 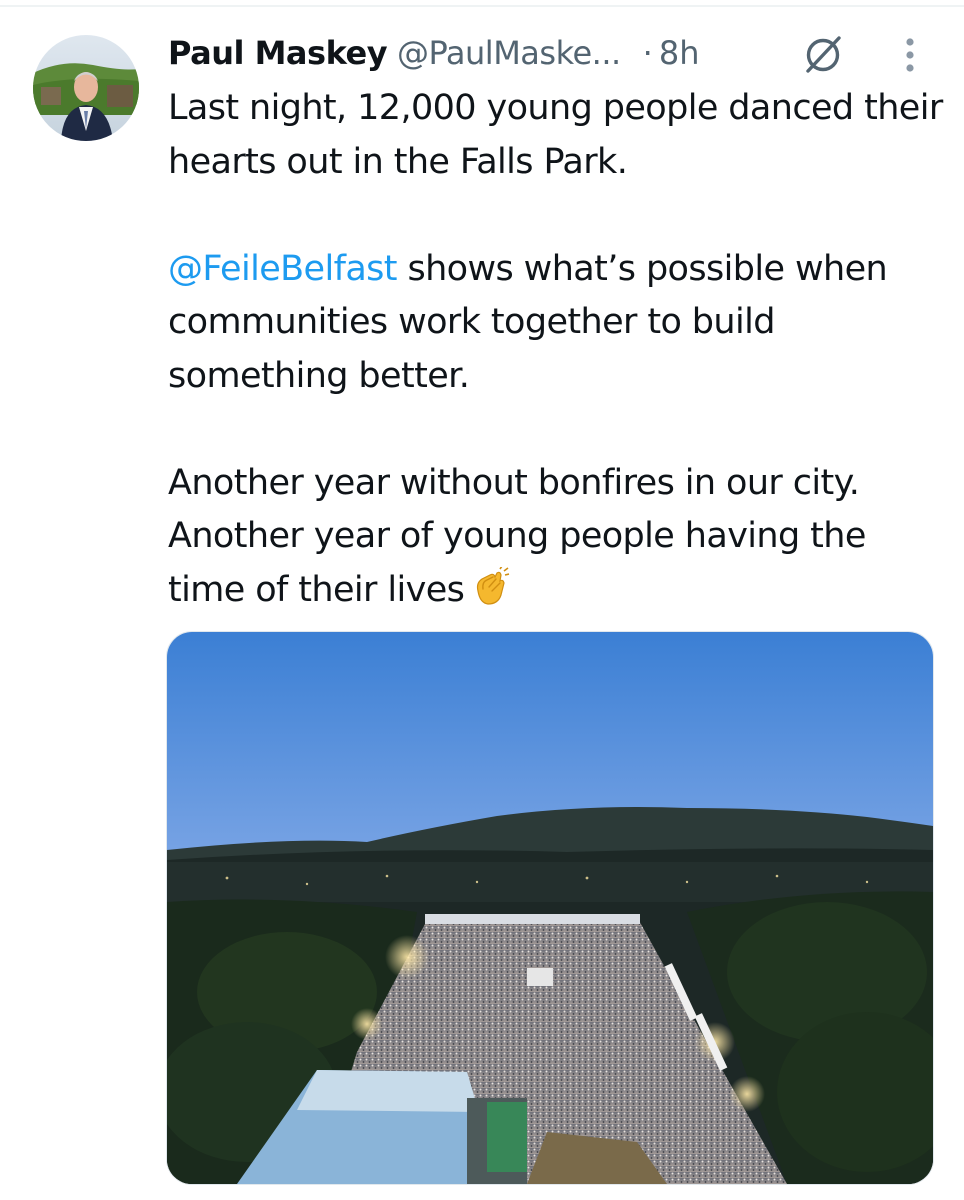 I want to click on mention-link: @FeileBelfast, so click(x=283, y=269).